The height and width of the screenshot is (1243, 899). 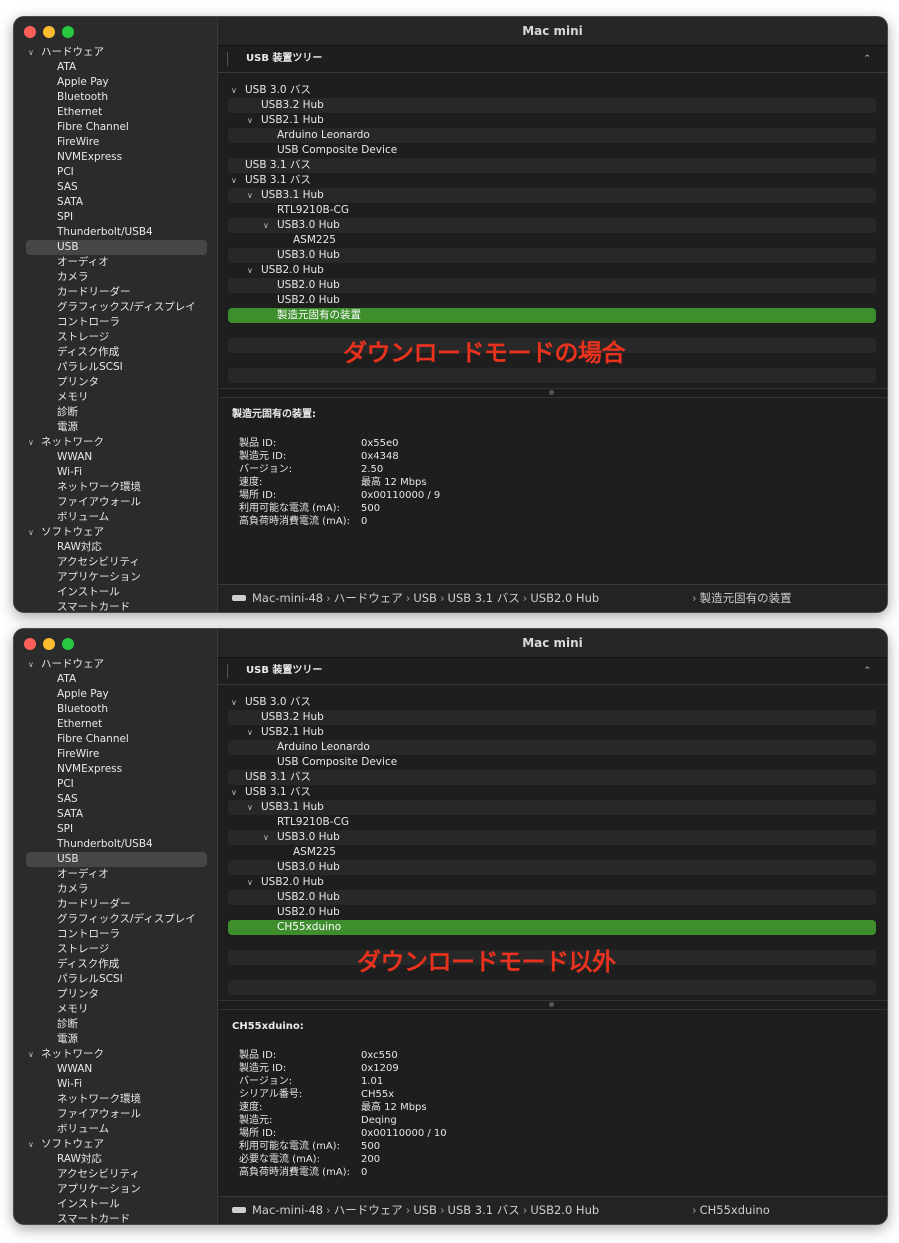 I want to click on tree-row: Arduino Leonardo, so click(x=552, y=747).